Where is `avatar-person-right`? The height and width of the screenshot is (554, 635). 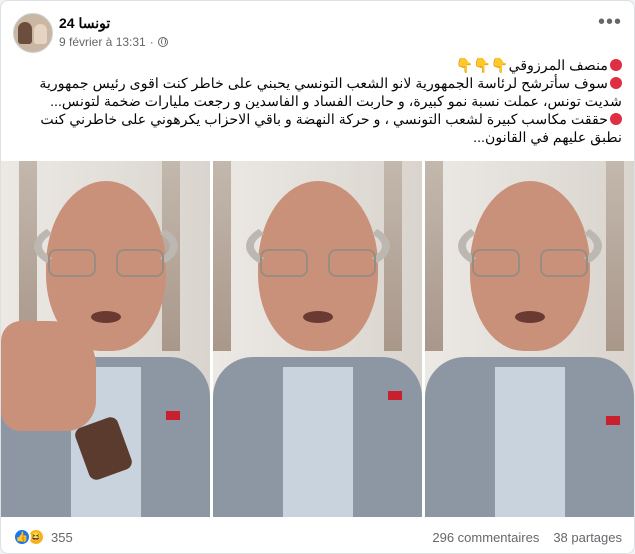
avatar-person-right is located at coordinates (40, 34).